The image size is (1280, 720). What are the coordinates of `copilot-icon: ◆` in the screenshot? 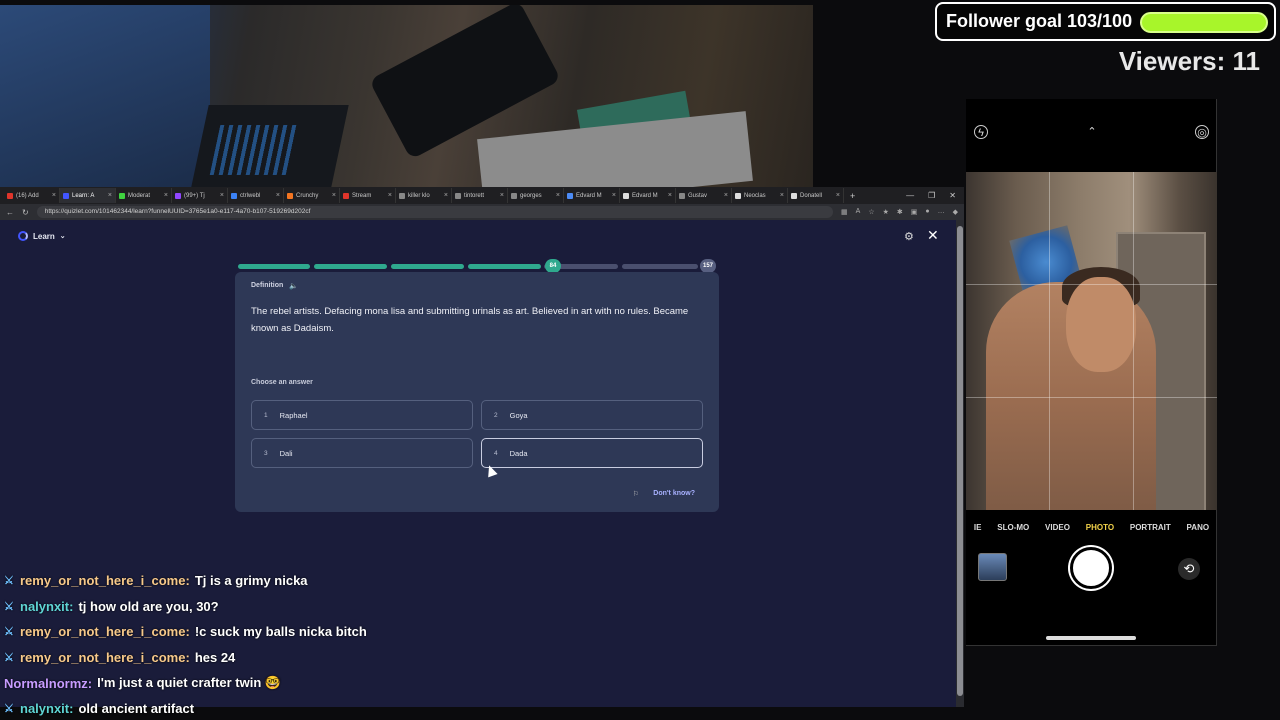 It's located at (955, 212).